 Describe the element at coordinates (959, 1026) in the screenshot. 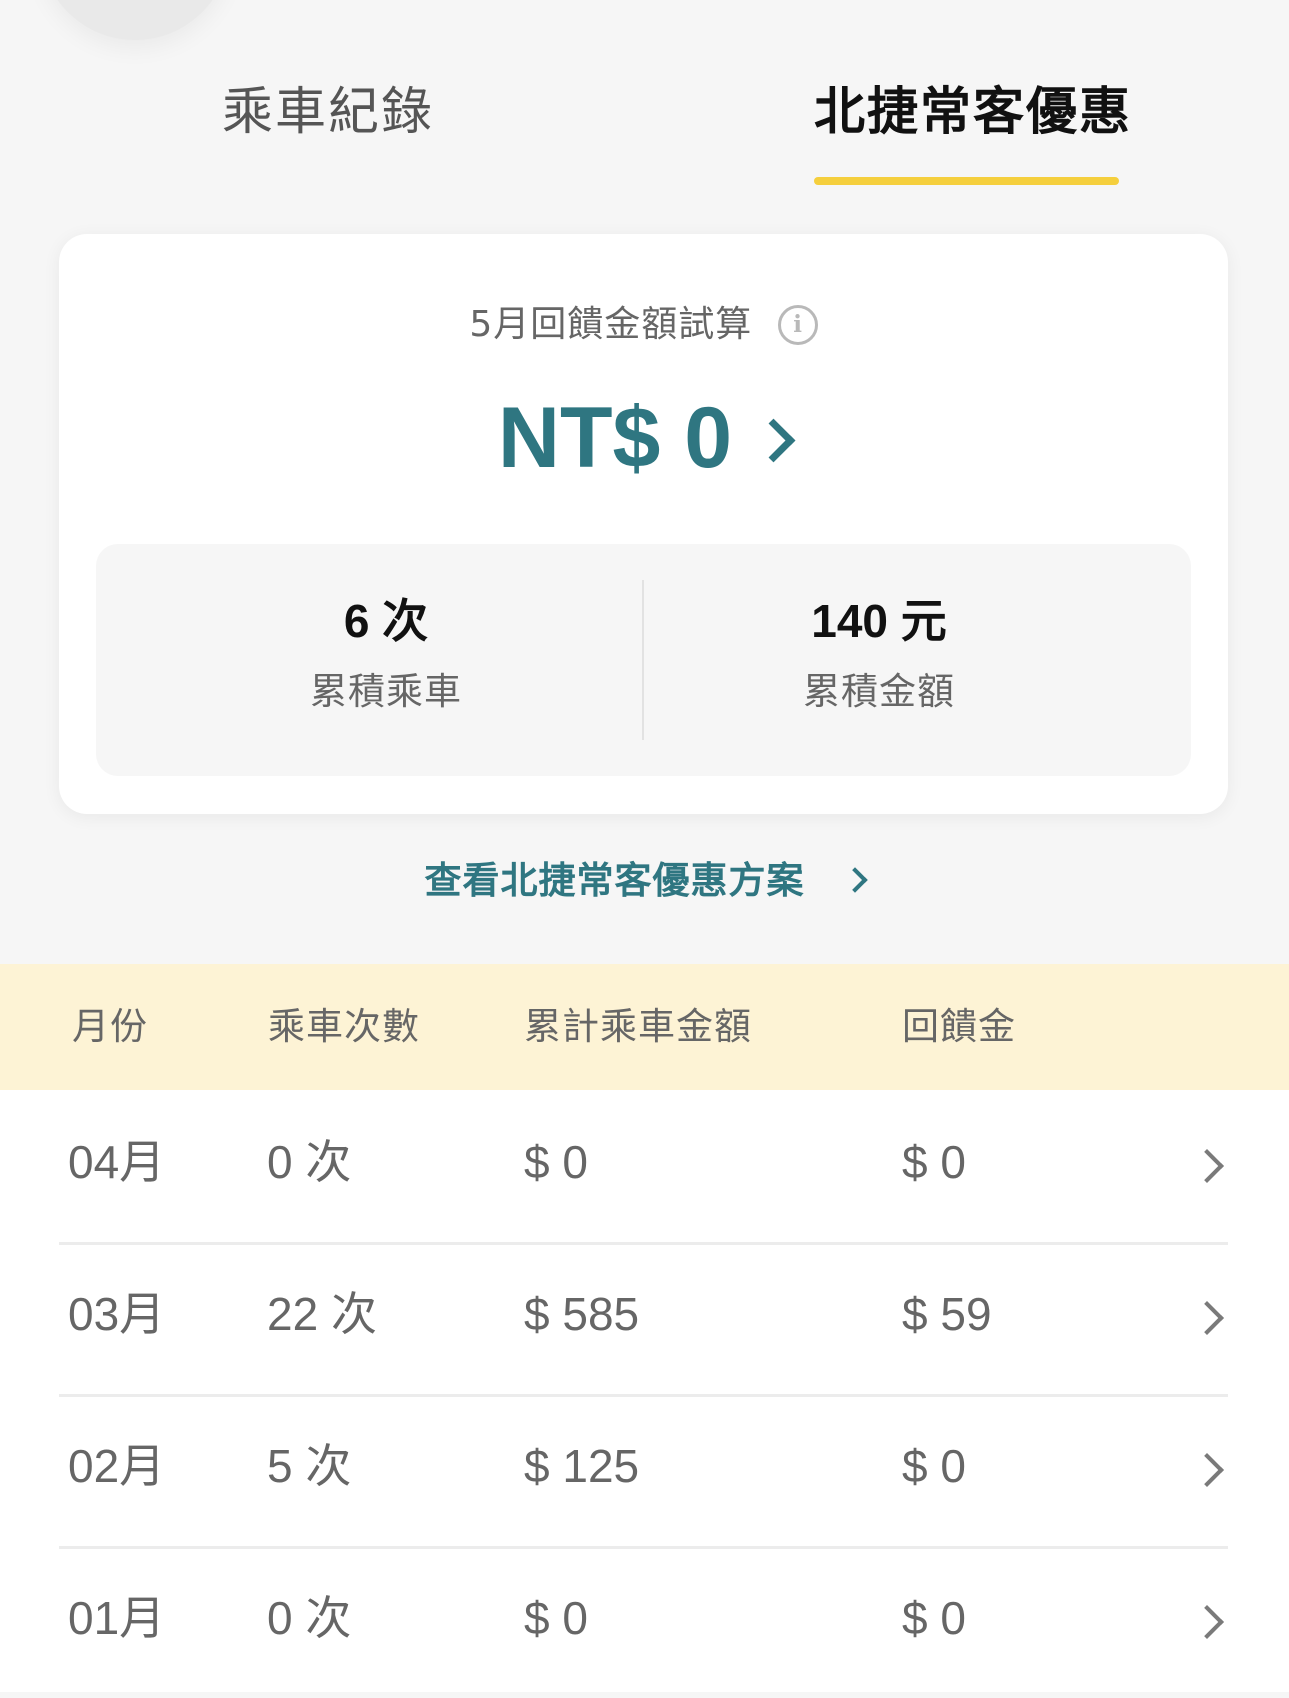

I see `header-rebate: 回饋金` at that location.